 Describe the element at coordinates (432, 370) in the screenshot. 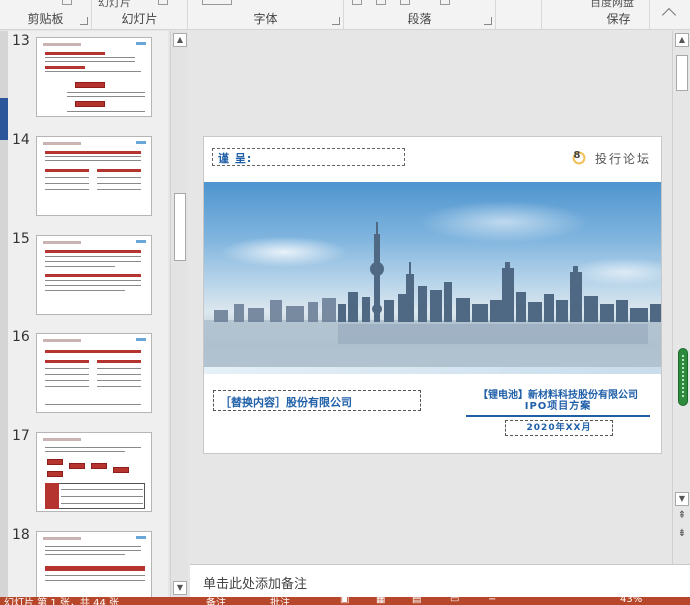

I see `slide-accent-band` at that location.